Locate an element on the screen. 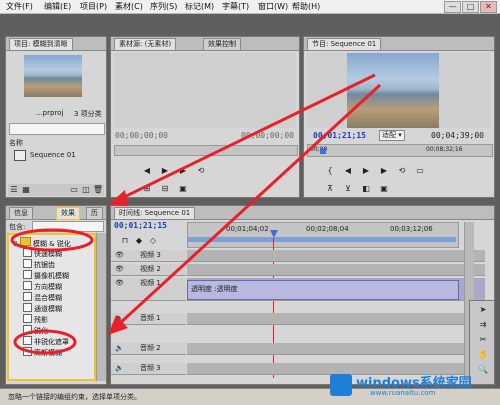  watermark-url: www.ruanaitu.com is located at coordinates (403, 393).